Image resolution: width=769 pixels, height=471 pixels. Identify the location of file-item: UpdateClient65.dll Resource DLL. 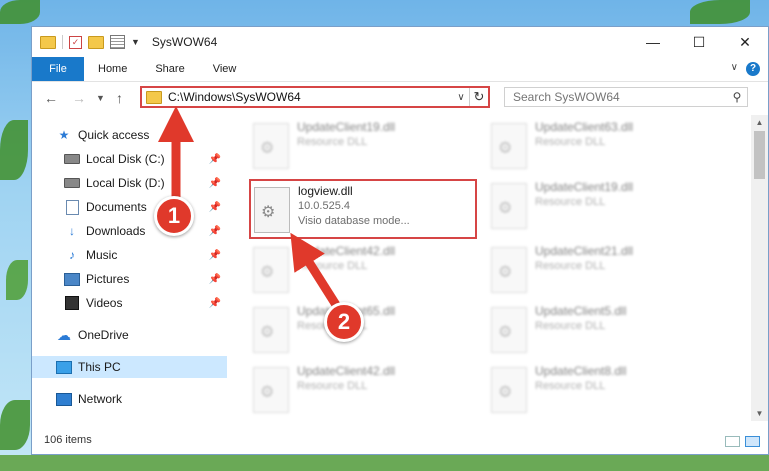
(368, 331).